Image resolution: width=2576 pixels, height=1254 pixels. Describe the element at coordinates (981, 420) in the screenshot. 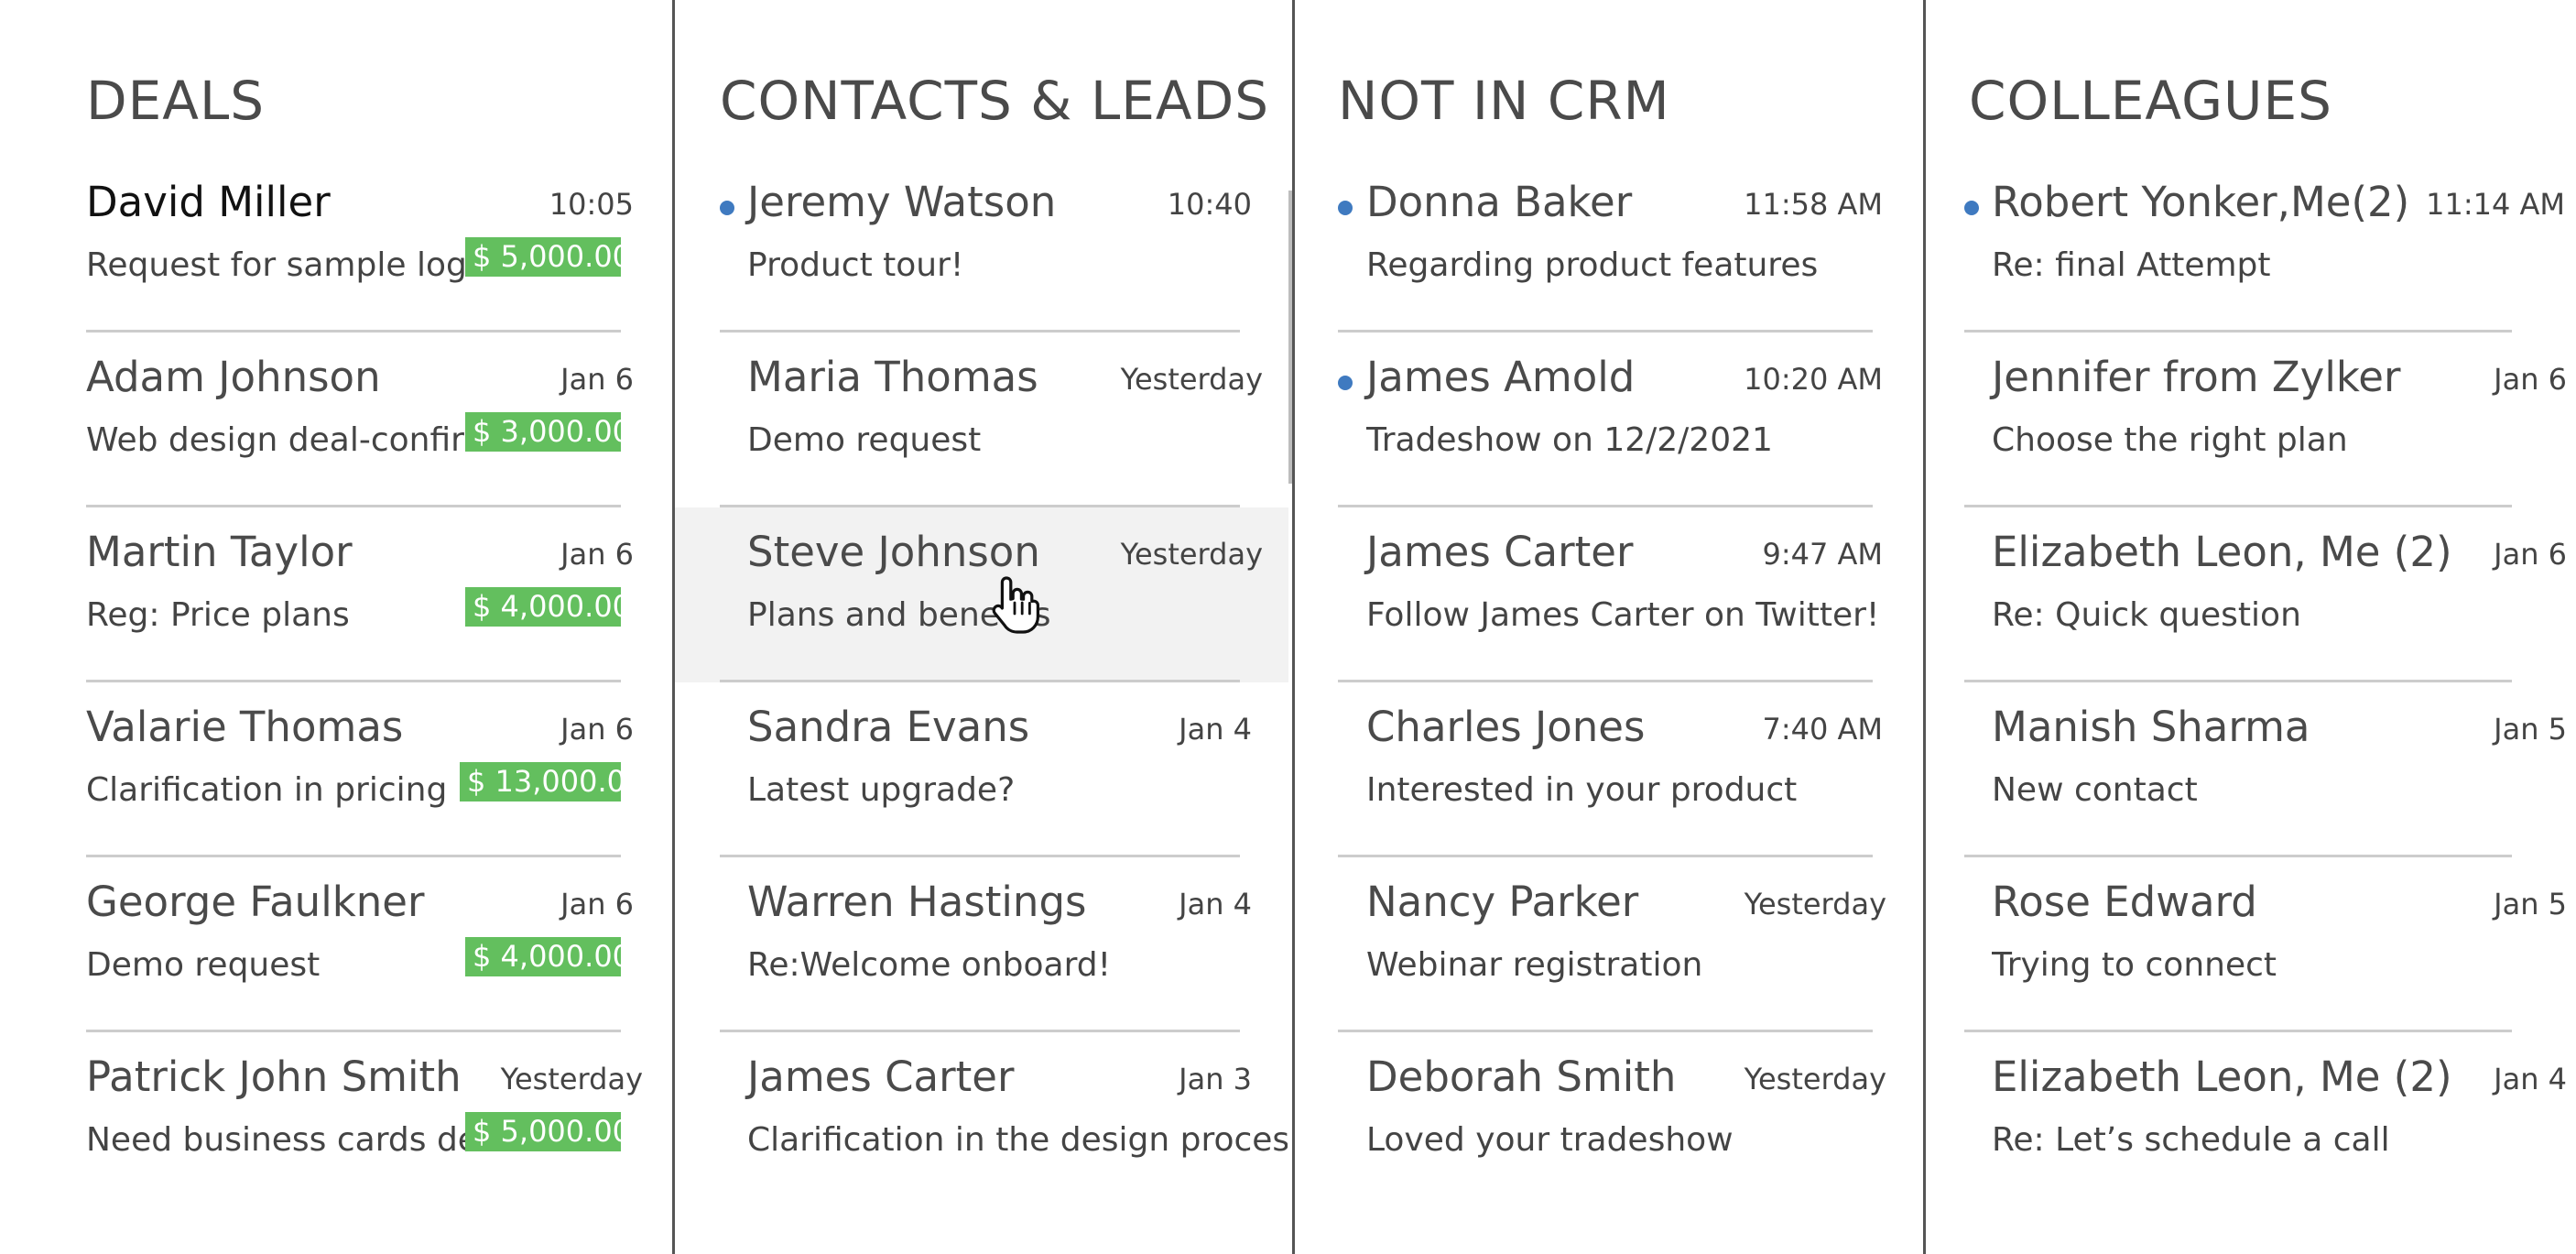

I see `email-list-item: Maria Thomas Yesterday Demo request` at that location.